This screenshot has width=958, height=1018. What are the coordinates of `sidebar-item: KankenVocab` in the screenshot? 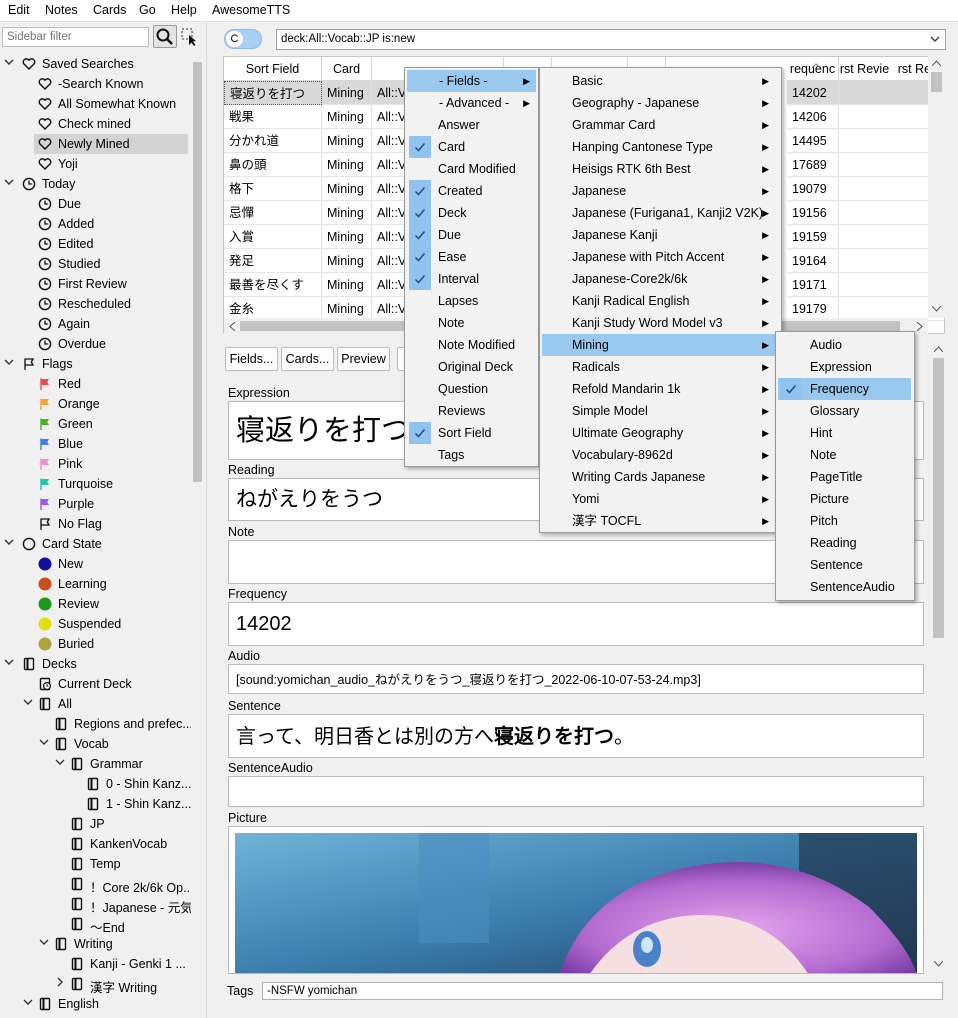 It's located at (95, 844).